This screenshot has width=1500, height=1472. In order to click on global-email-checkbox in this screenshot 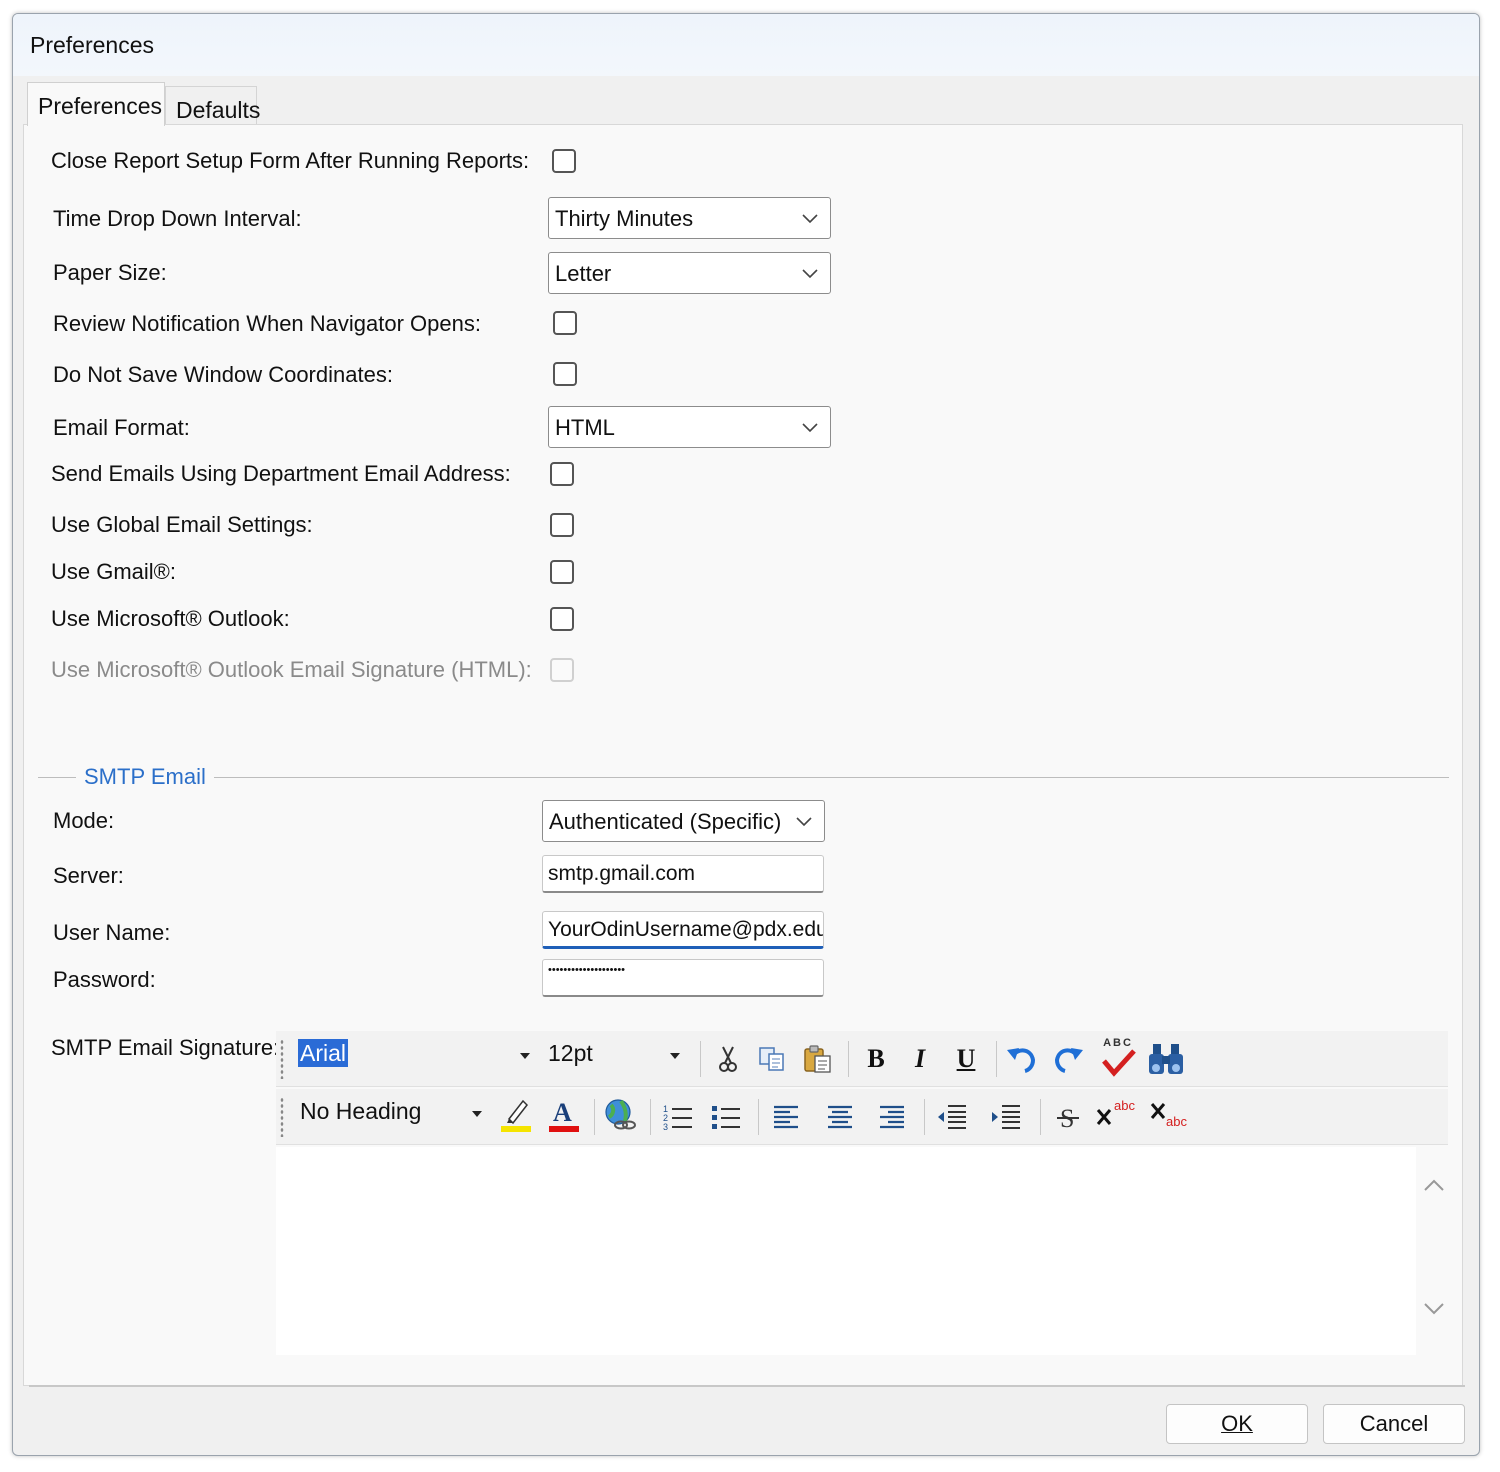, I will do `click(562, 525)`.